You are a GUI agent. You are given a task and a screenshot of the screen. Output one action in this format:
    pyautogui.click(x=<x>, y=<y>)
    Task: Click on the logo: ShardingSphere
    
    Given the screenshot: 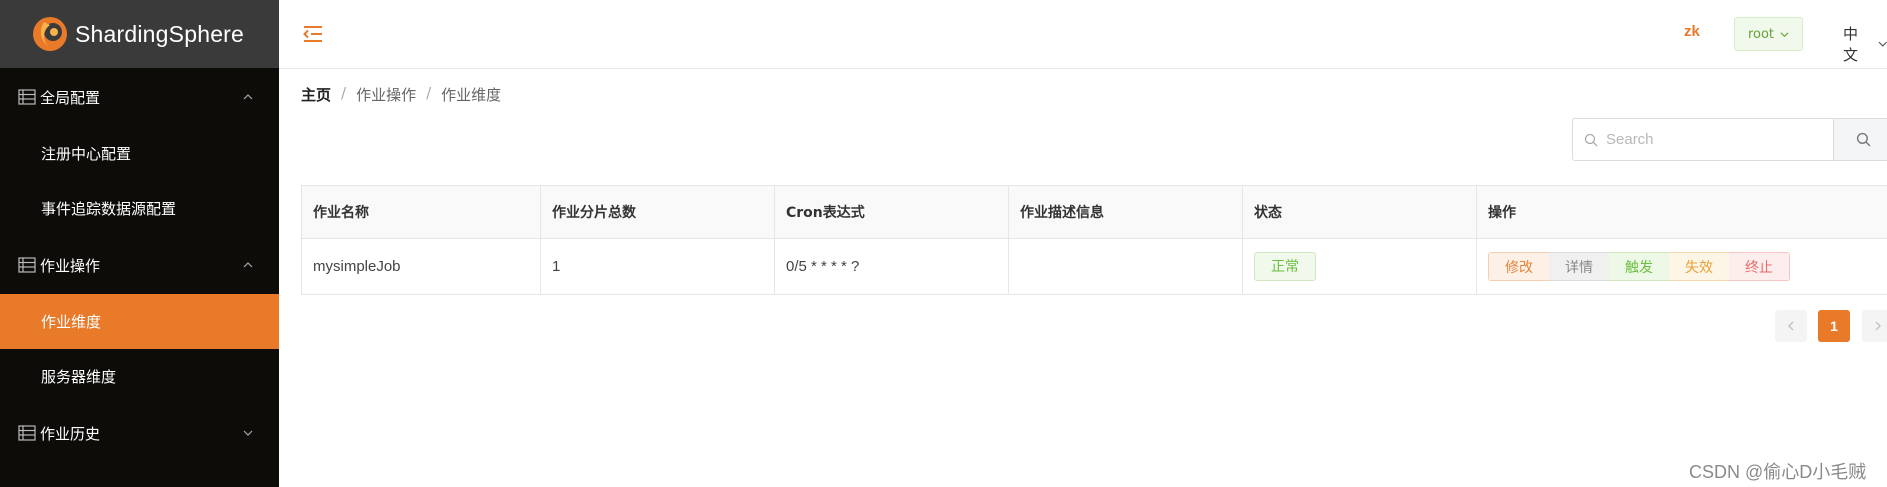 What is the action you would take?
    pyautogui.click(x=139, y=34)
    